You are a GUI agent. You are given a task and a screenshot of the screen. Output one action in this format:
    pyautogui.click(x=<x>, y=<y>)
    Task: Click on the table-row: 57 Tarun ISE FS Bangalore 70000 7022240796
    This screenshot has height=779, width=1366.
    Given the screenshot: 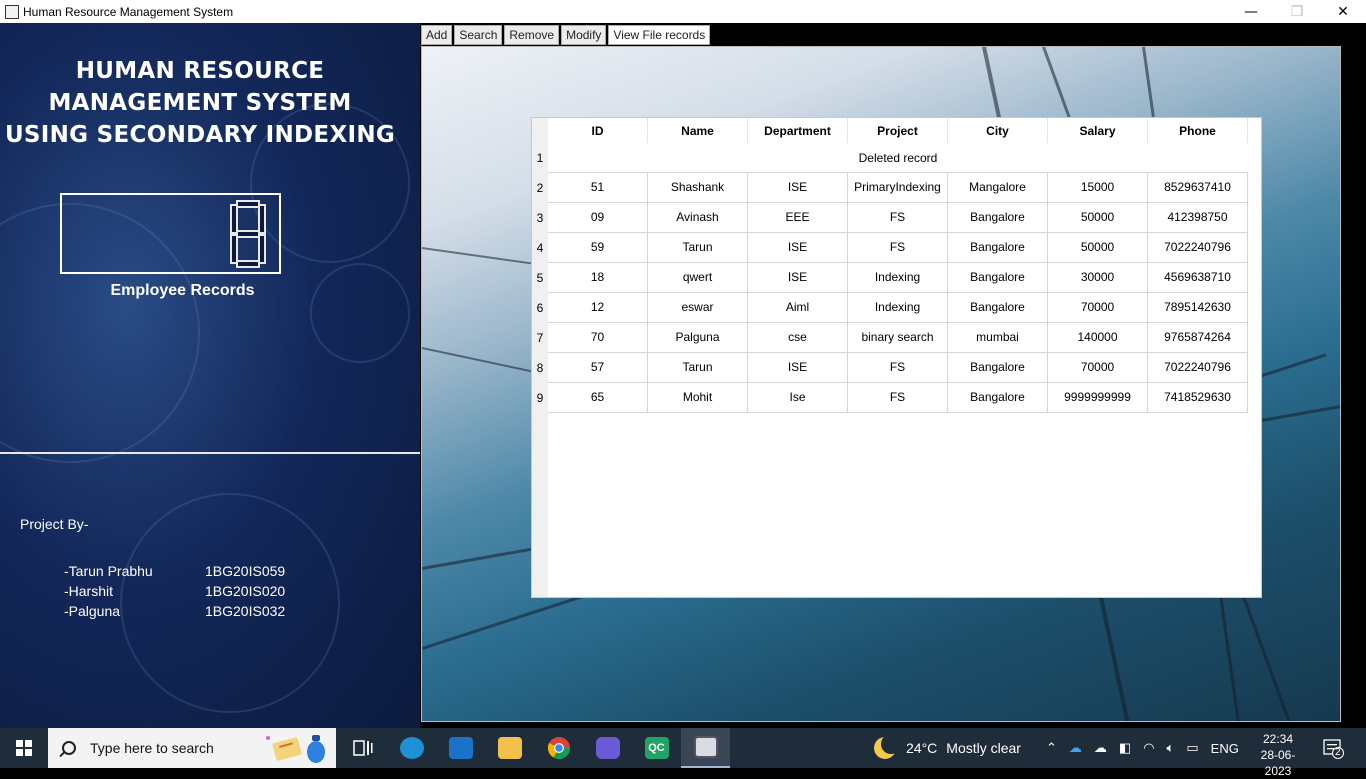 What is the action you would take?
    pyautogui.click(x=898, y=368)
    